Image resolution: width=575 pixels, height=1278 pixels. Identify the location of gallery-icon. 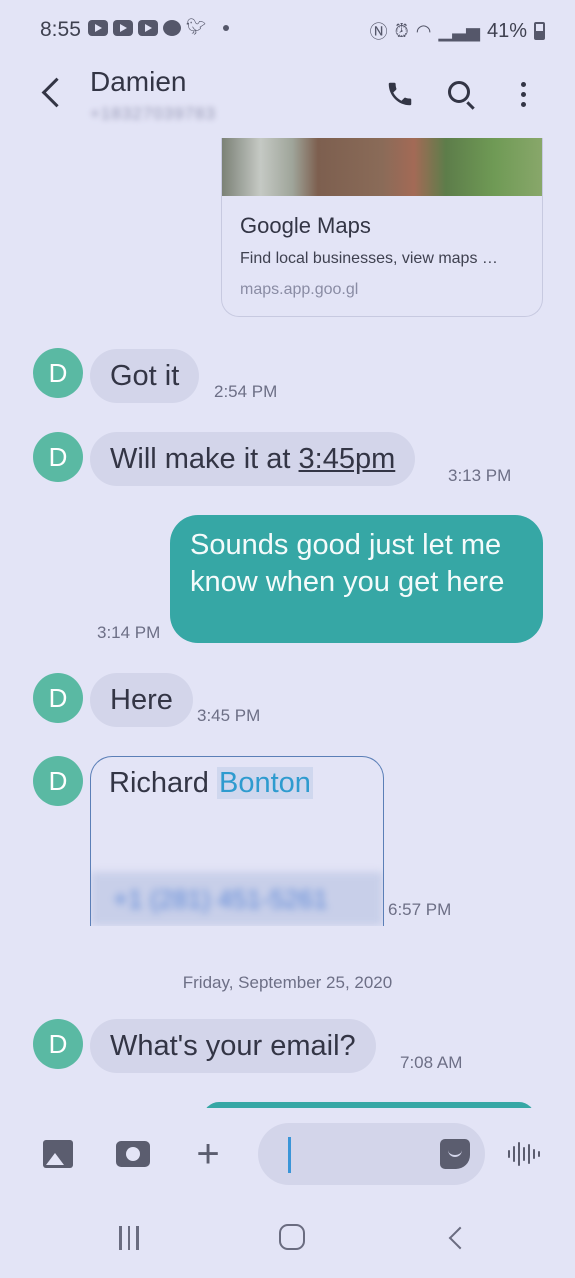
(58, 1154).